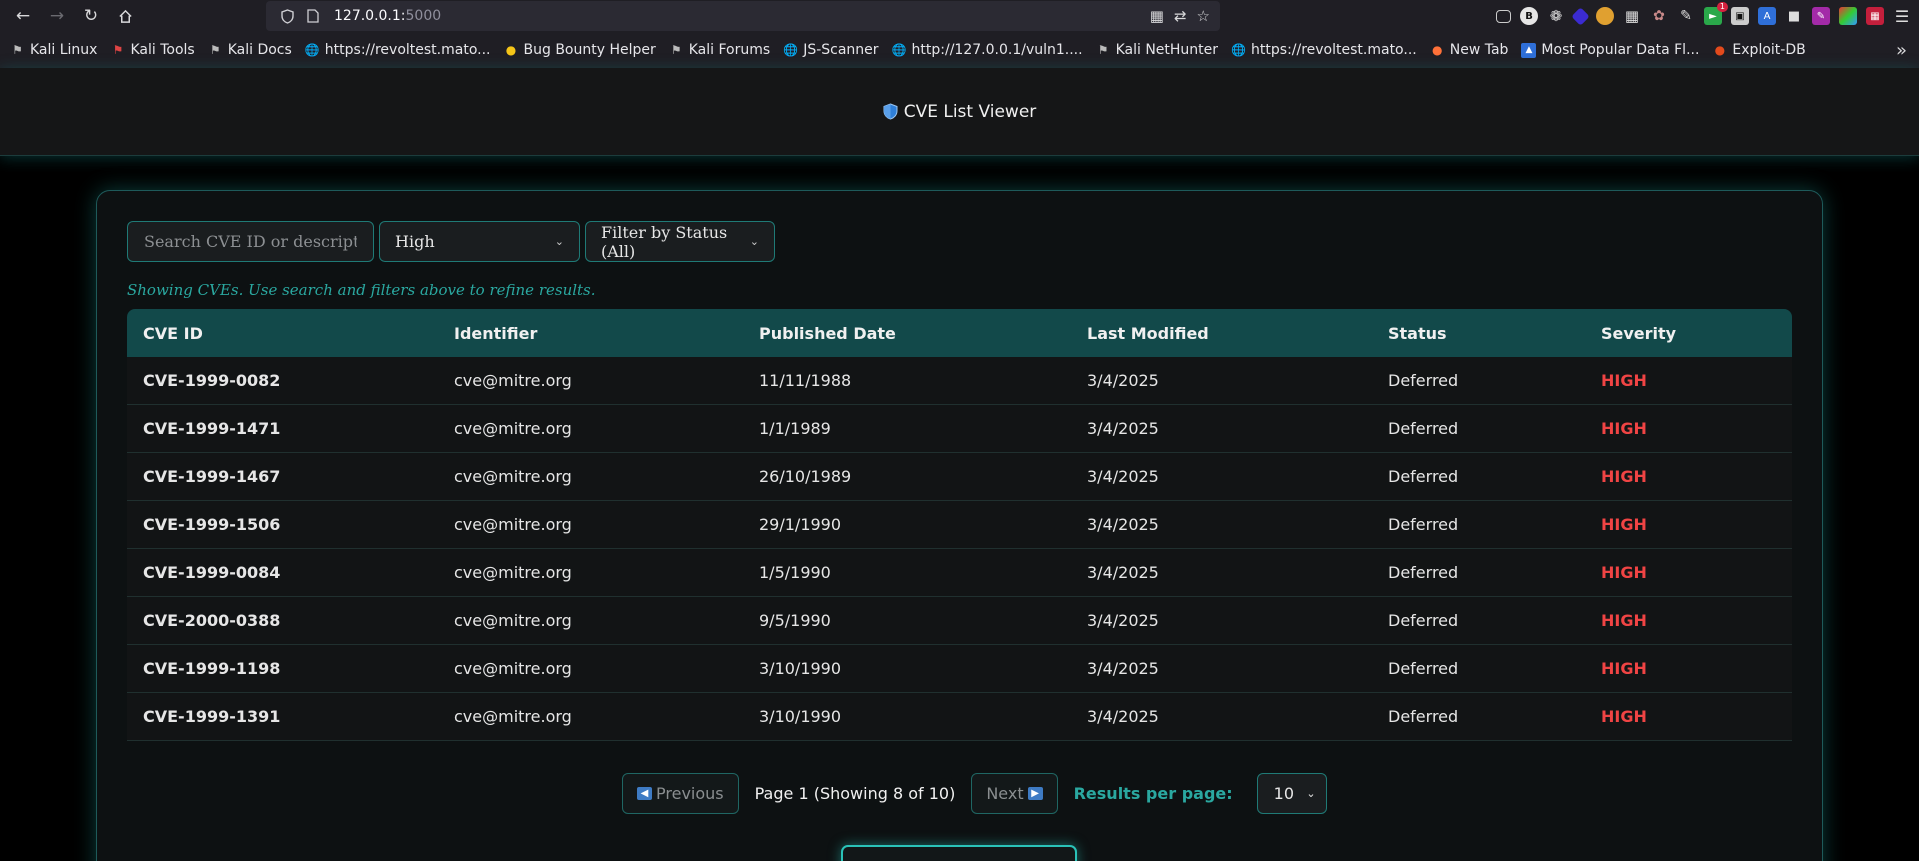 The width and height of the screenshot is (1919, 861). What do you see at coordinates (1686, 16) in the screenshot?
I see `extension-puzzle-icon: ✎` at bounding box center [1686, 16].